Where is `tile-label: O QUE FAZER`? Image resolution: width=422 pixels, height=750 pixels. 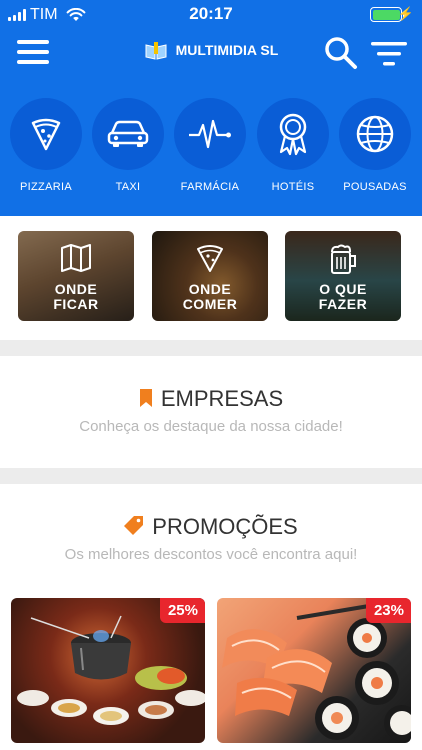
tile-label: O QUE FAZER is located at coordinates (343, 297).